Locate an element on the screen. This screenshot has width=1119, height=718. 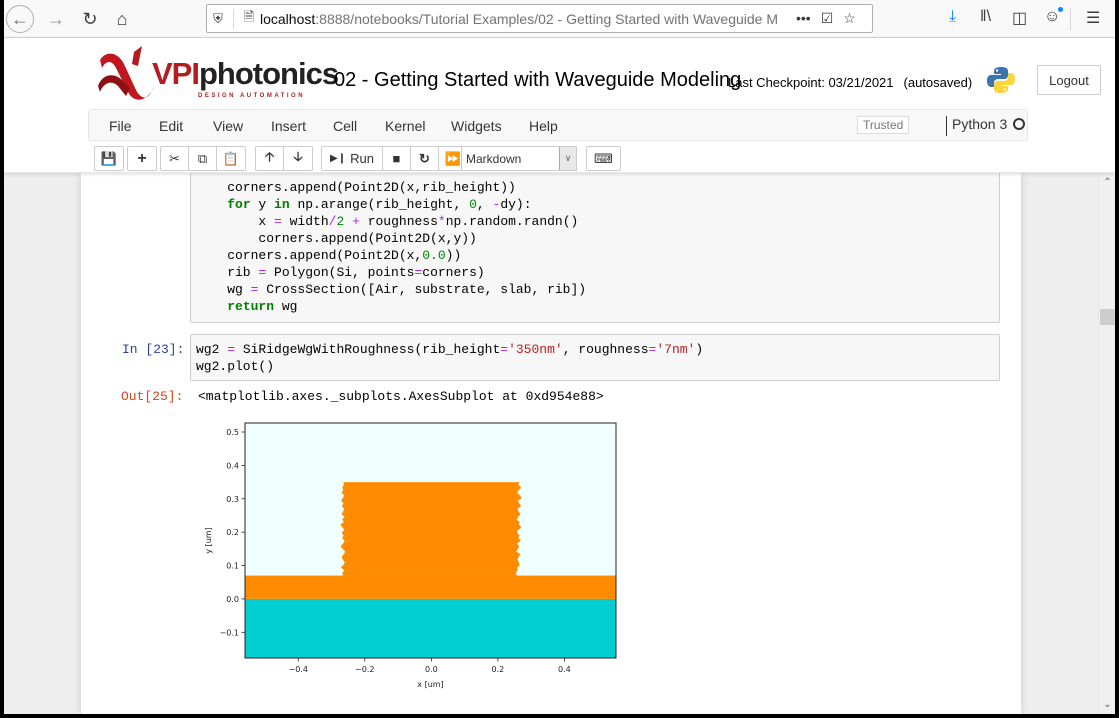
edit-group: ✂ ⧉ 📋 is located at coordinates (203, 158).